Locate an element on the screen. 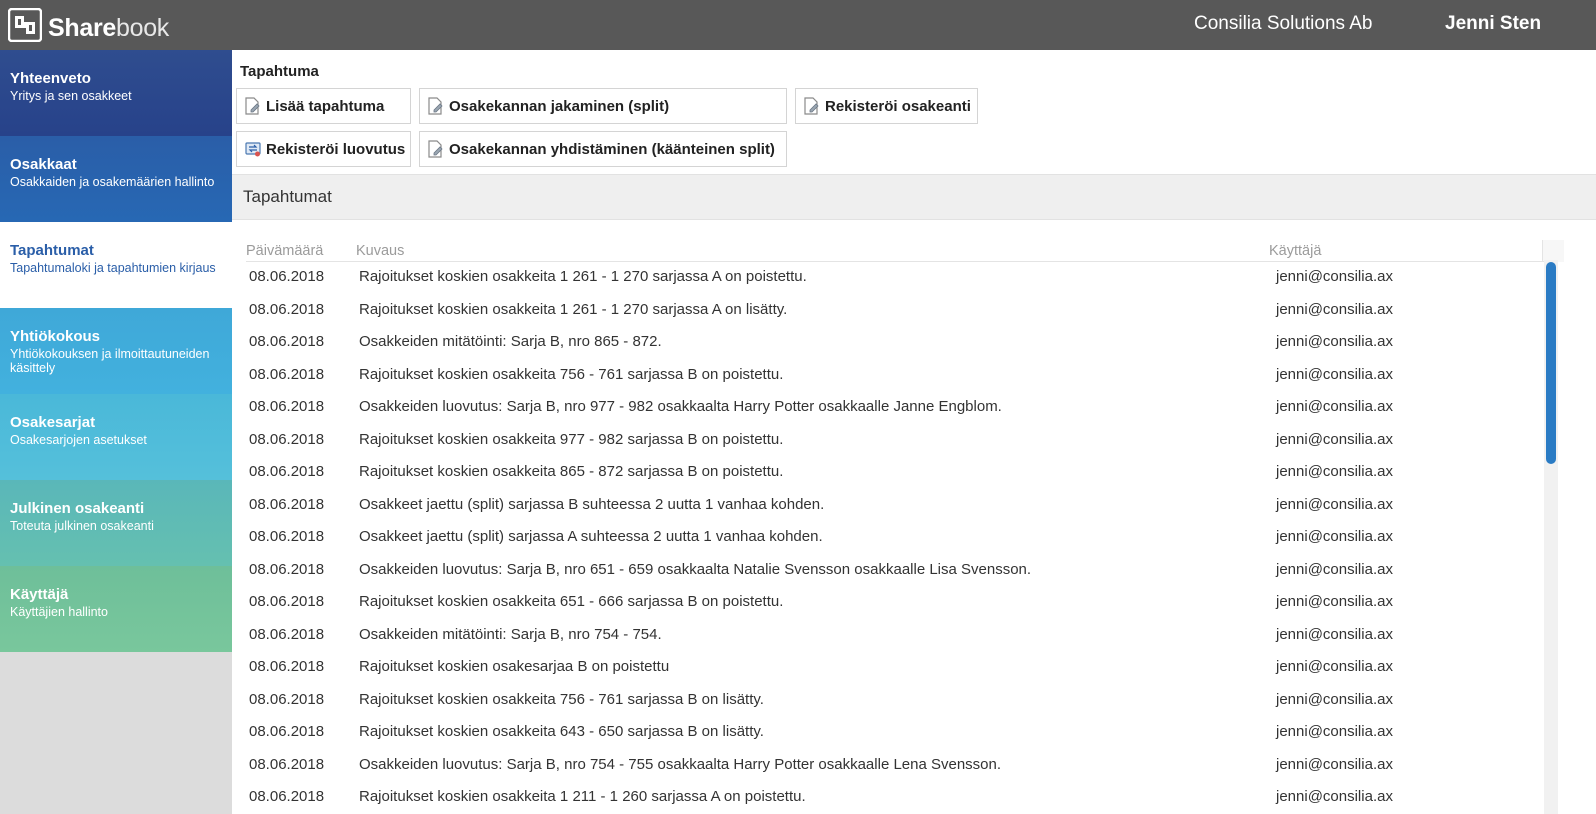 The image size is (1596, 814). sidebar-item-subtitle: Osakkaiden ja osakemäärien hallinto is located at coordinates (112, 182).